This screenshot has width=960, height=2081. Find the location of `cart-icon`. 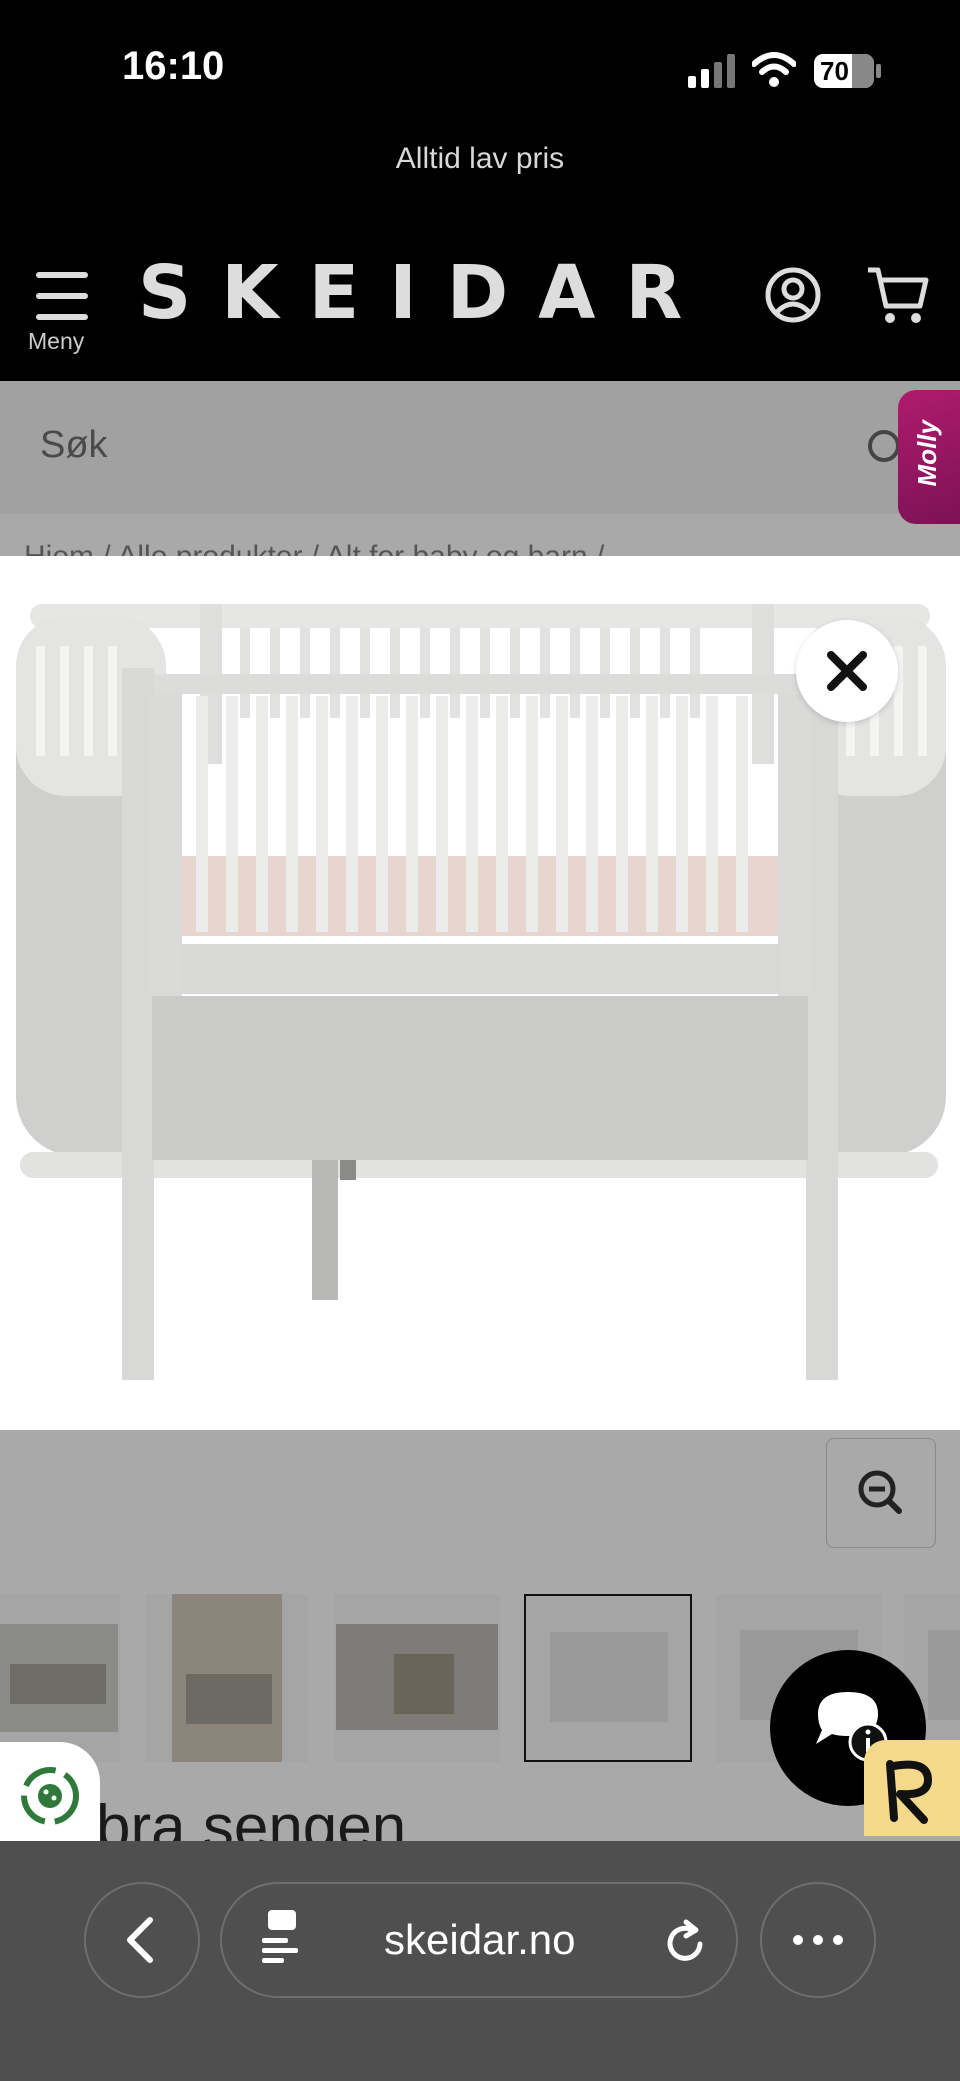

cart-icon is located at coordinates (898, 295).